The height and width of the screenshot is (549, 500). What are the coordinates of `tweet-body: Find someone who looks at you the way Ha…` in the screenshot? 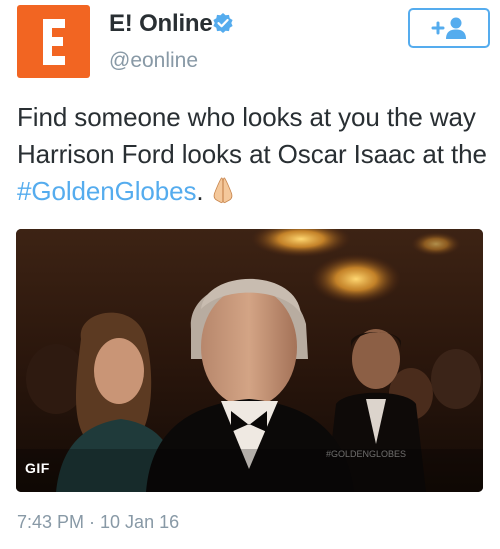 It's located at (252, 135).